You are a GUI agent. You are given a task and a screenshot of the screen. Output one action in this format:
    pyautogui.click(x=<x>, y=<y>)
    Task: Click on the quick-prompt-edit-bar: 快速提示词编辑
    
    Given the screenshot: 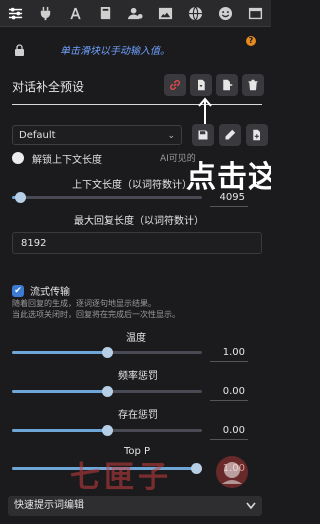 What is the action you would take?
    pyautogui.click(x=135, y=506)
    